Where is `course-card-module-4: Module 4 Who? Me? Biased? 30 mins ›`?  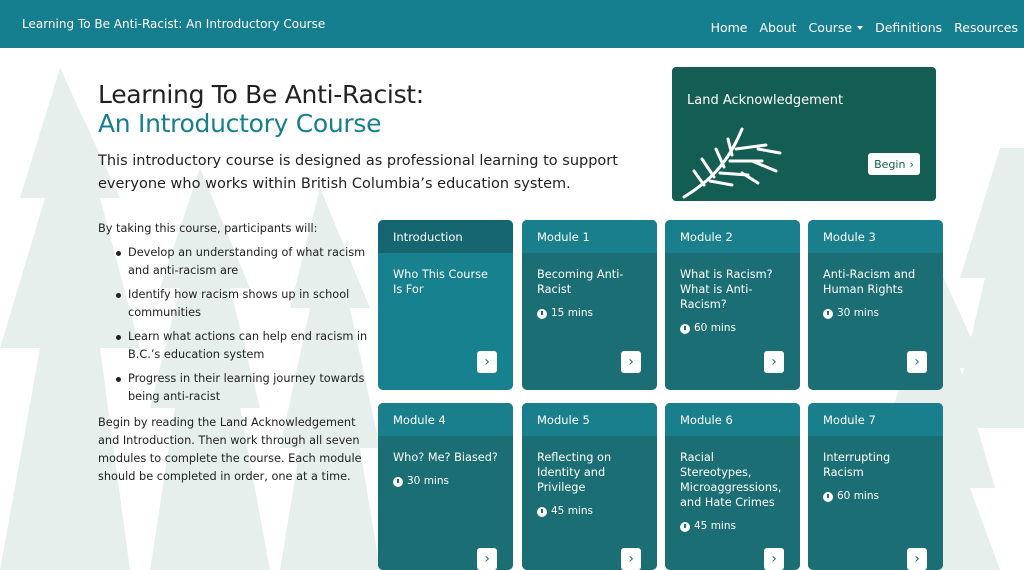 course-card-module-4: Module 4 Who? Me? Biased? 30 mins › is located at coordinates (445, 486).